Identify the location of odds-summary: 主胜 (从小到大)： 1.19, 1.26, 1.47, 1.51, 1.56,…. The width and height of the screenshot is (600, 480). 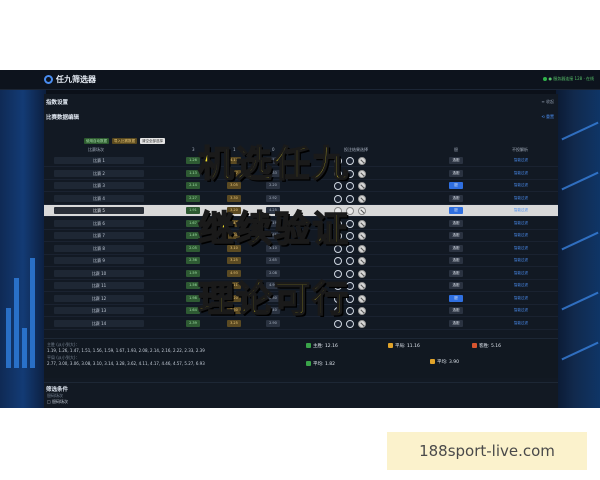
(301, 358).